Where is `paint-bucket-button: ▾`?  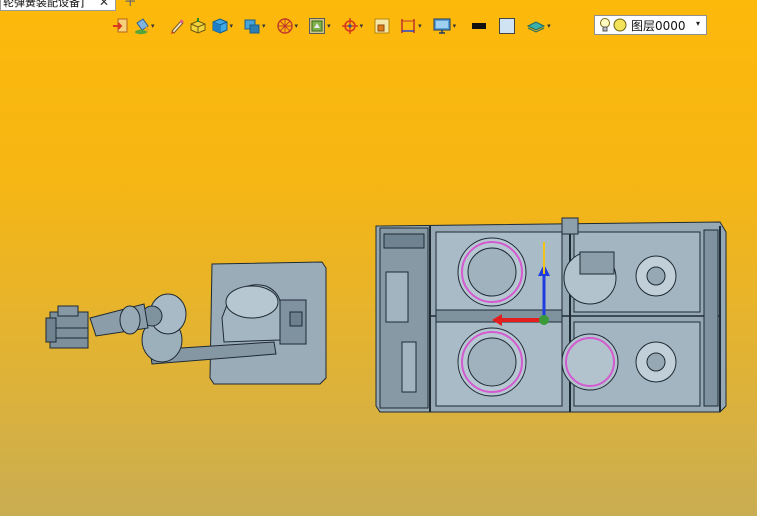
paint-bucket-button: ▾ is located at coordinates (144, 26).